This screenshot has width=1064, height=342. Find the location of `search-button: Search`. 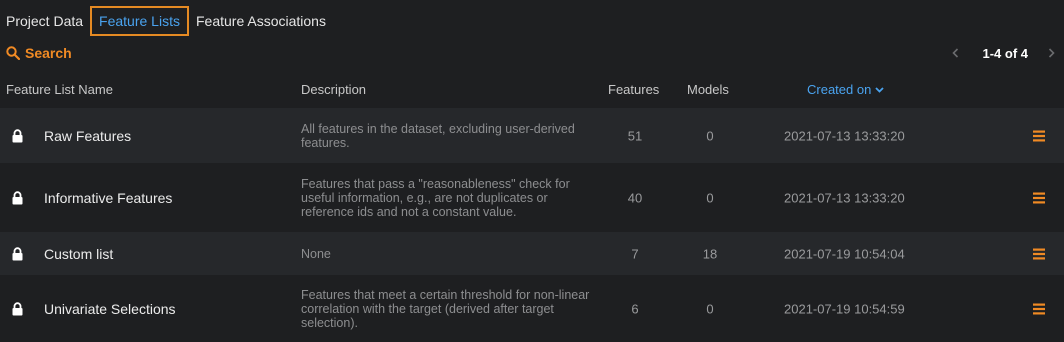

search-button: Search is located at coordinates (39, 53).